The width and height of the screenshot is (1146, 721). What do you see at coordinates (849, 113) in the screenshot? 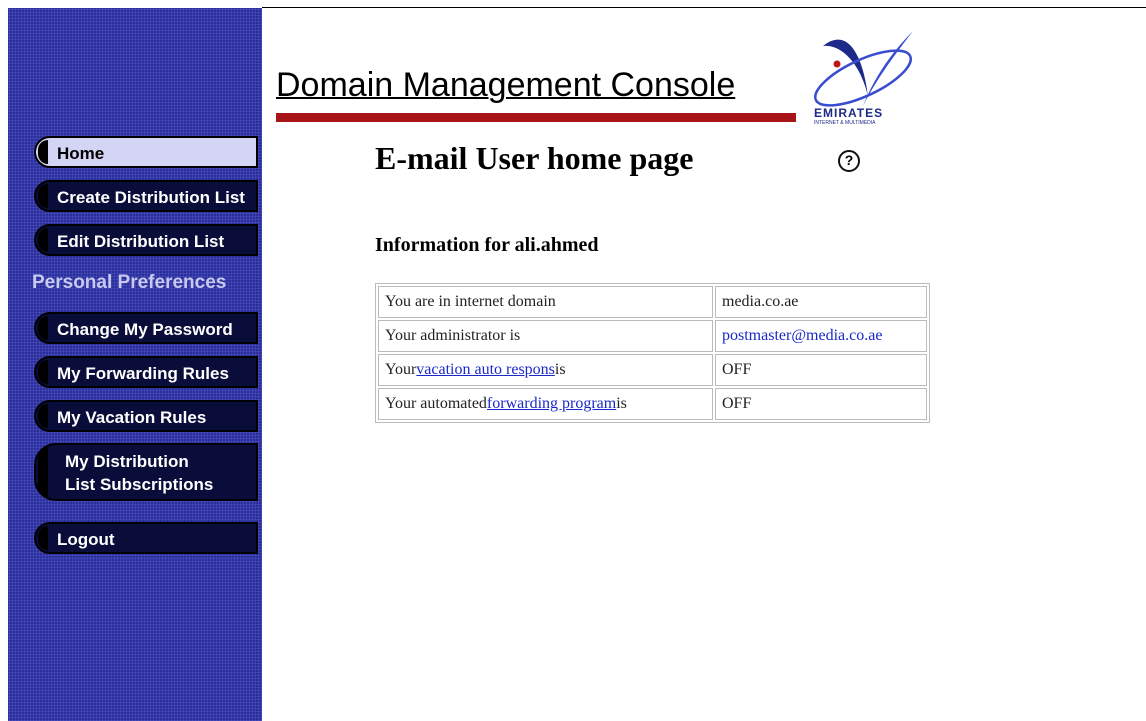
I see `logo-wordmark: EMIRATES` at bounding box center [849, 113].